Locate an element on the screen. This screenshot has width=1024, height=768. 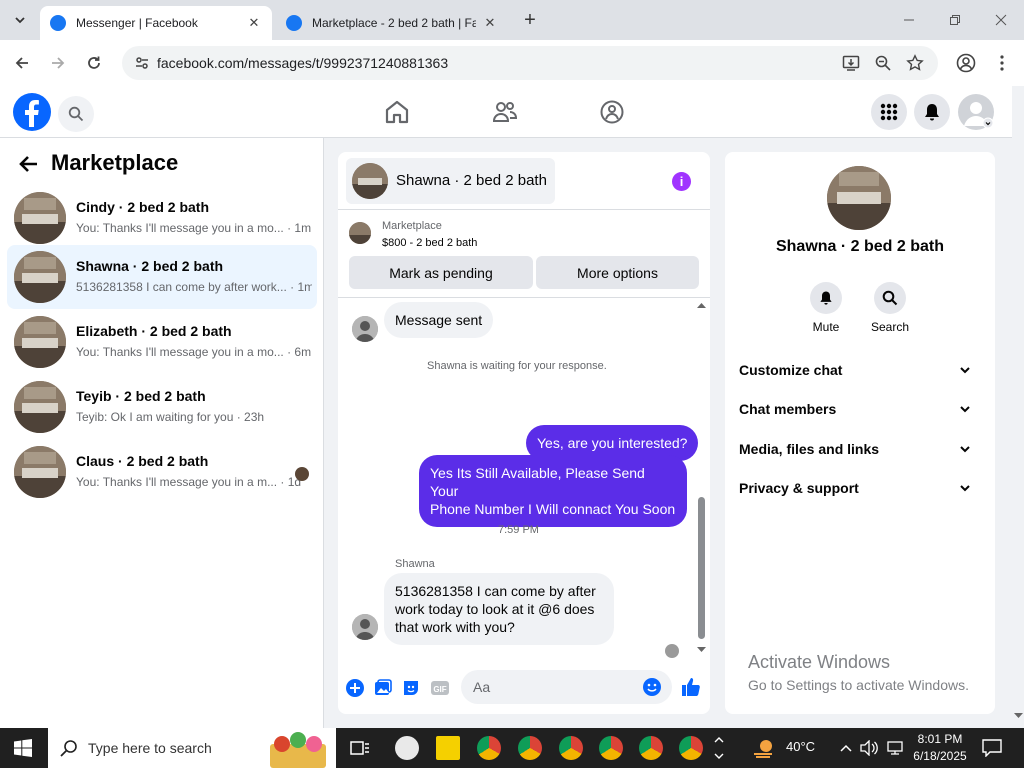
menu-grid-button is located at coordinates (889, 112).